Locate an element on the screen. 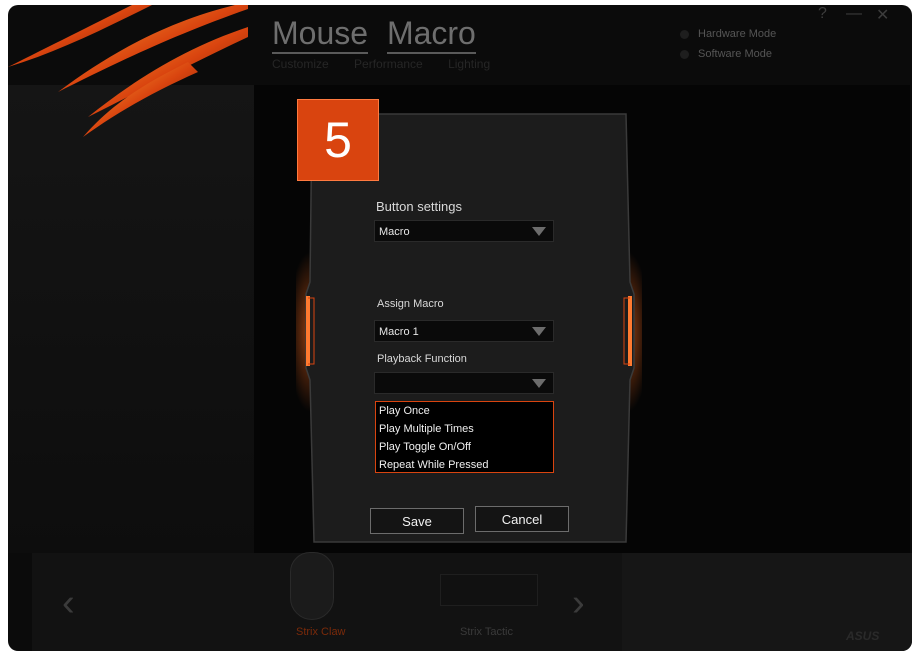 The width and height of the screenshot is (912, 654). step-number-badge: 5 is located at coordinates (338, 140).